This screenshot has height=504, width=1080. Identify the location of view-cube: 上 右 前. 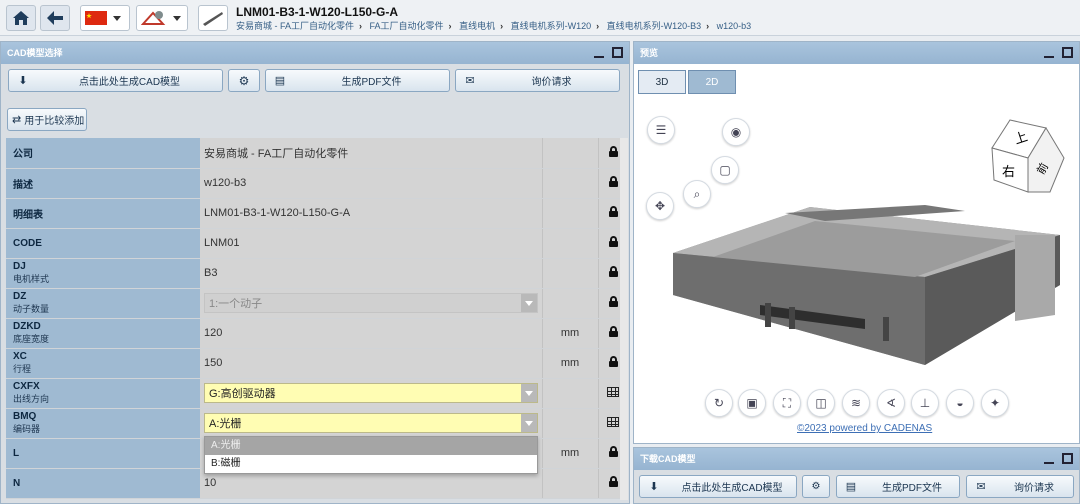
(1029, 159).